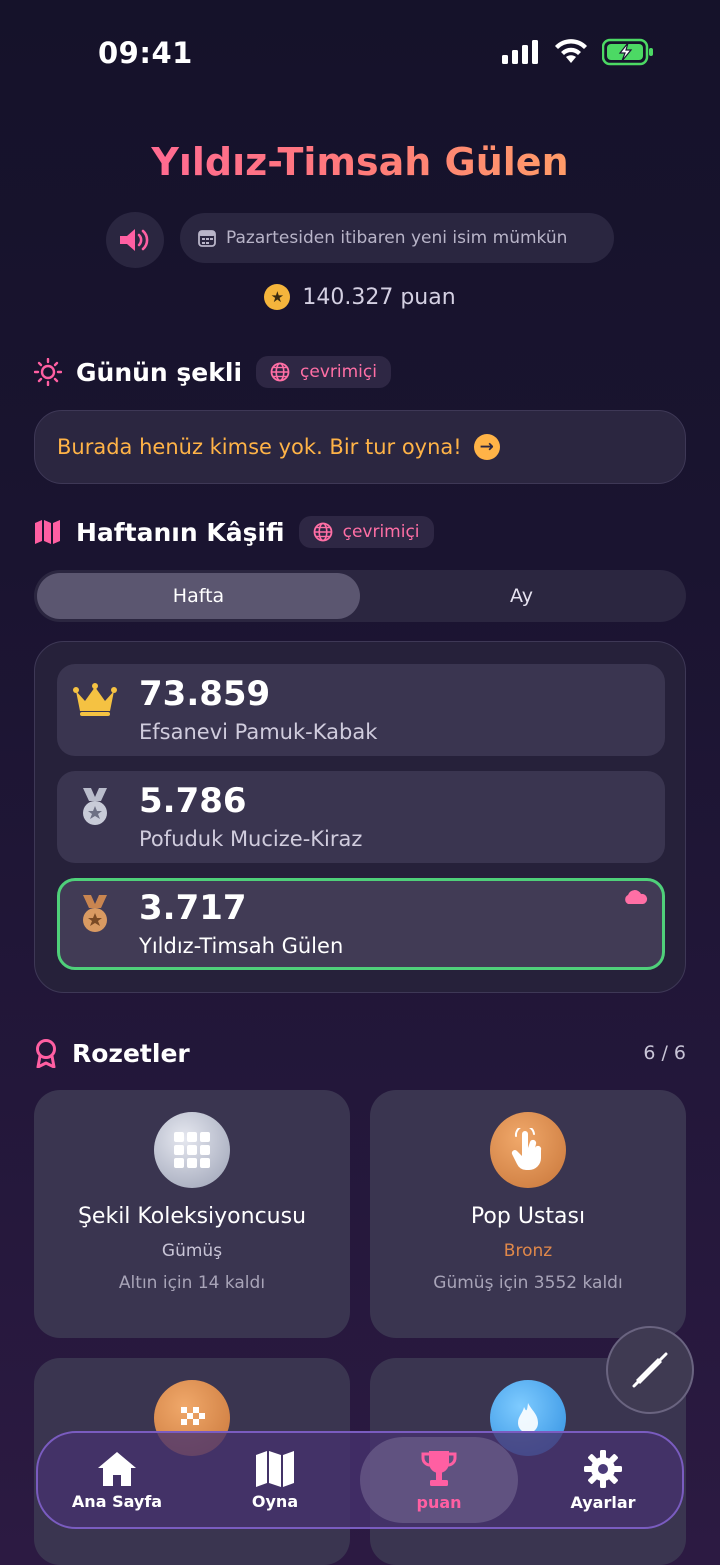 This screenshot has width=720, height=1565. I want to click on period-segmented-control: Hafta Ay, so click(360, 596).